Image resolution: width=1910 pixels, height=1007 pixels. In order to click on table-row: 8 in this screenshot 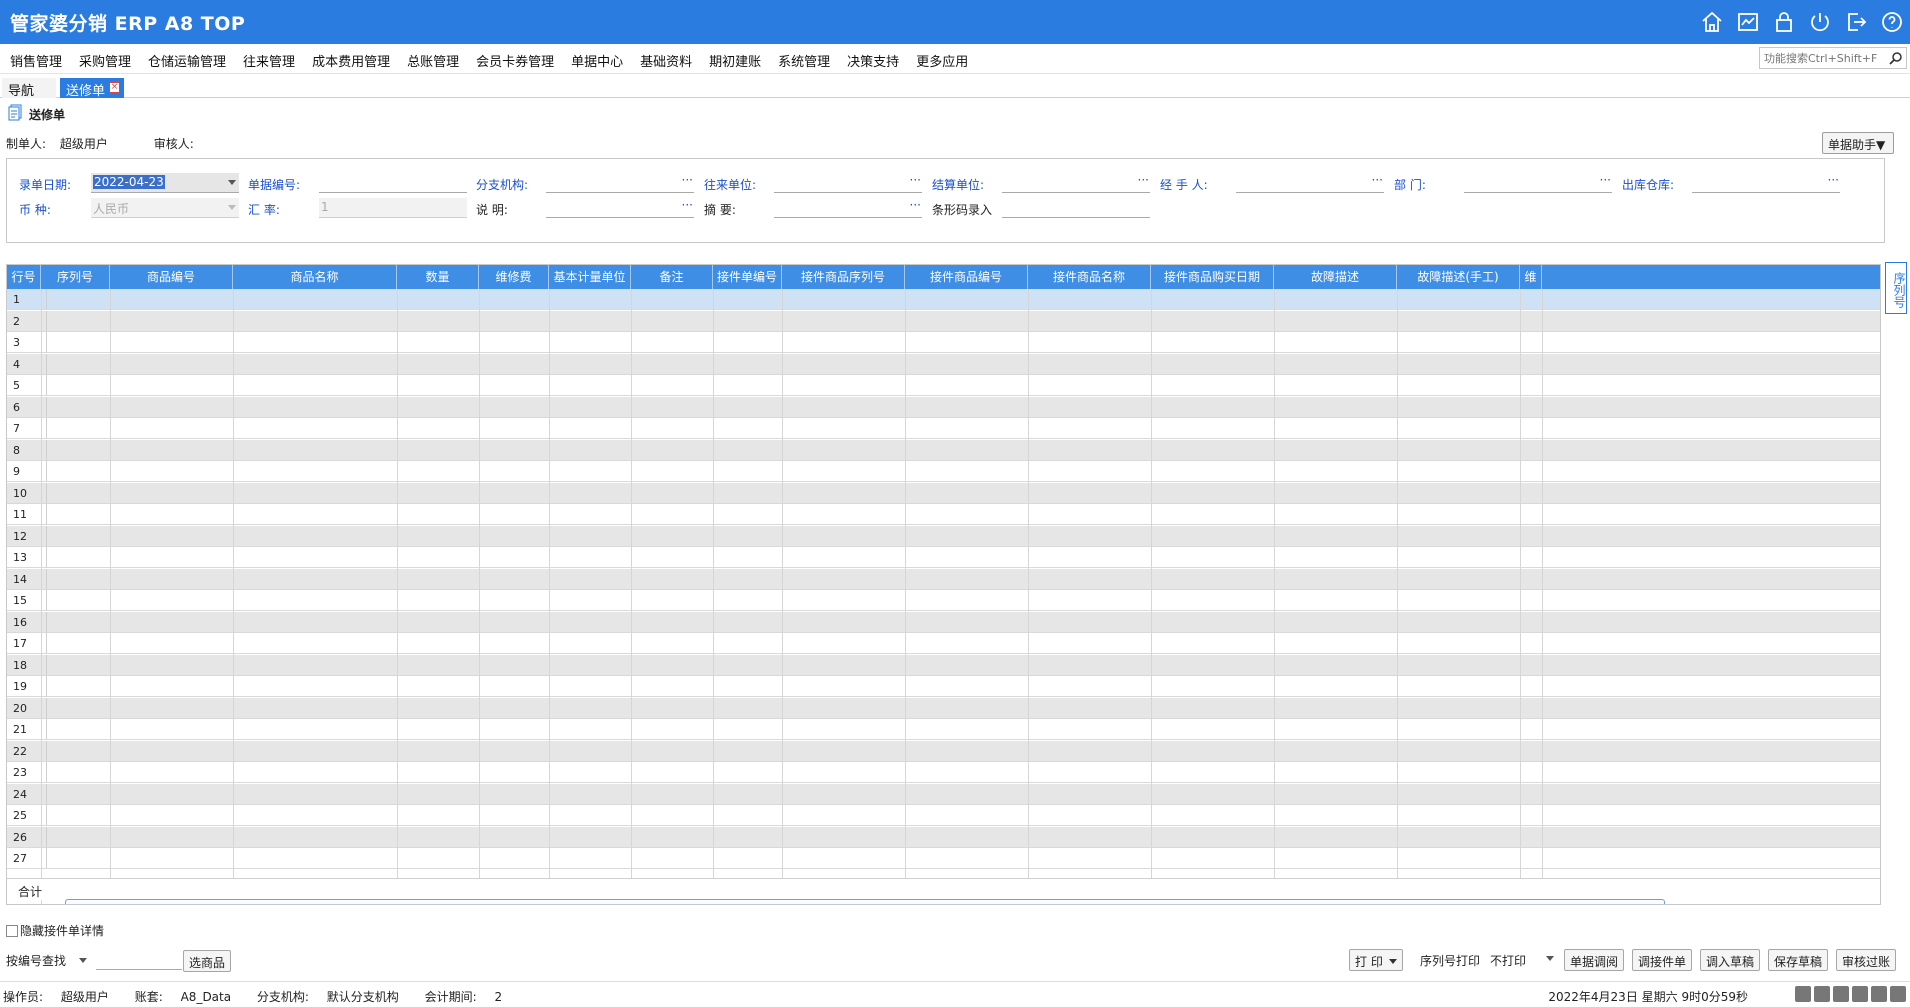, I will do `click(943, 450)`.